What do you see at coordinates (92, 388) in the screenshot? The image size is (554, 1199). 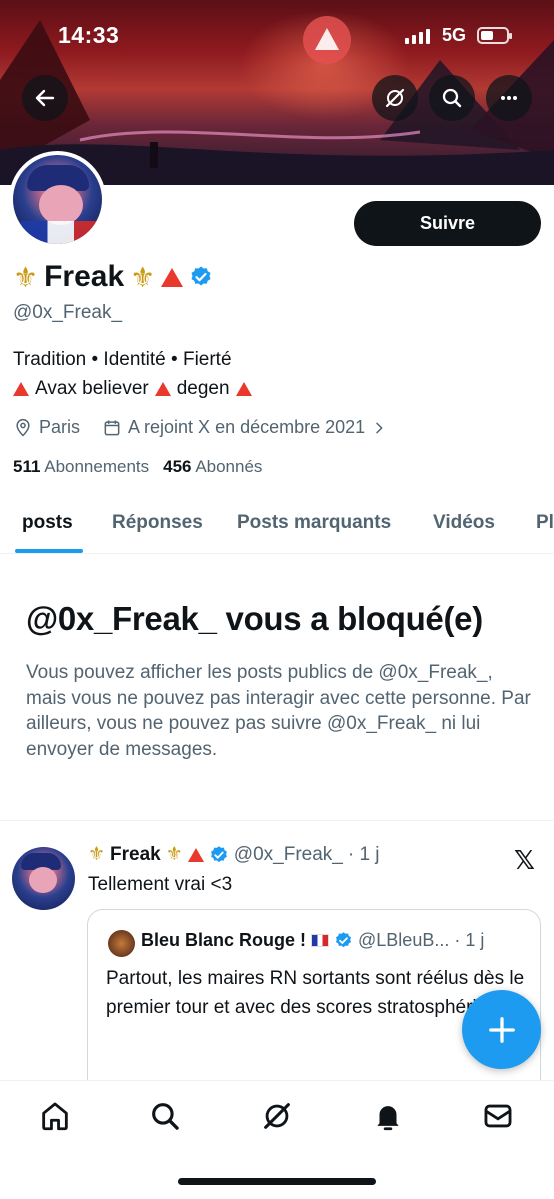 I see `bio-text: Avax believer` at bounding box center [92, 388].